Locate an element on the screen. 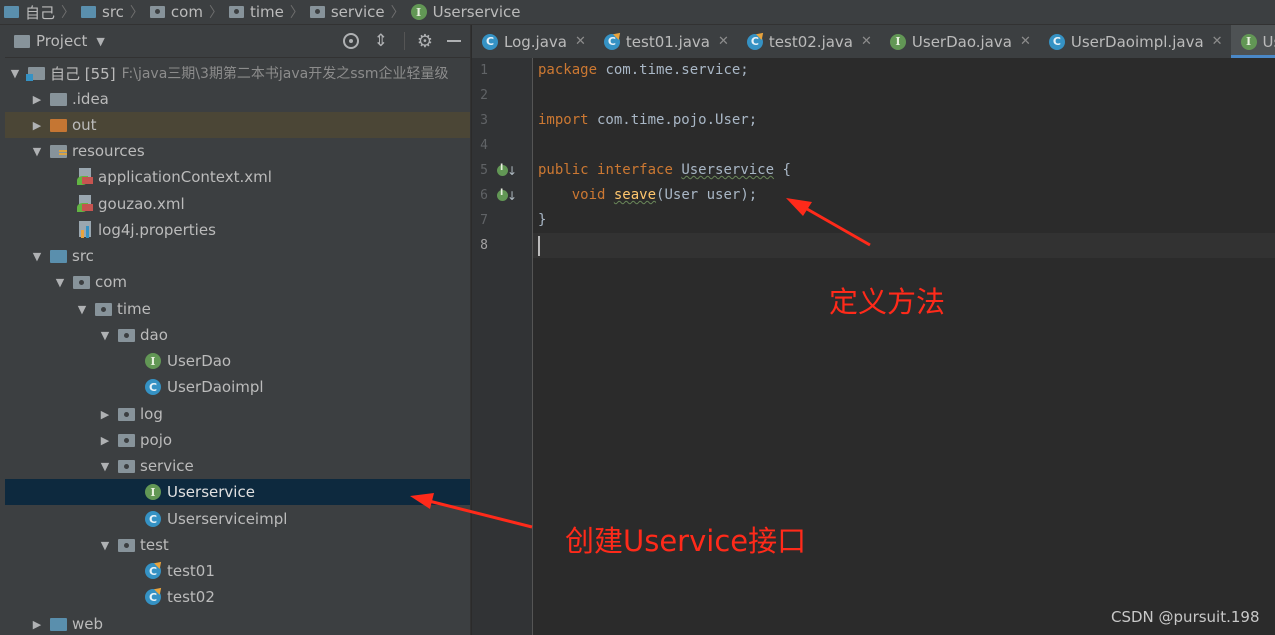 This screenshot has width=1275, height=635. arrow-to-interface is located at coordinates (471, 511).